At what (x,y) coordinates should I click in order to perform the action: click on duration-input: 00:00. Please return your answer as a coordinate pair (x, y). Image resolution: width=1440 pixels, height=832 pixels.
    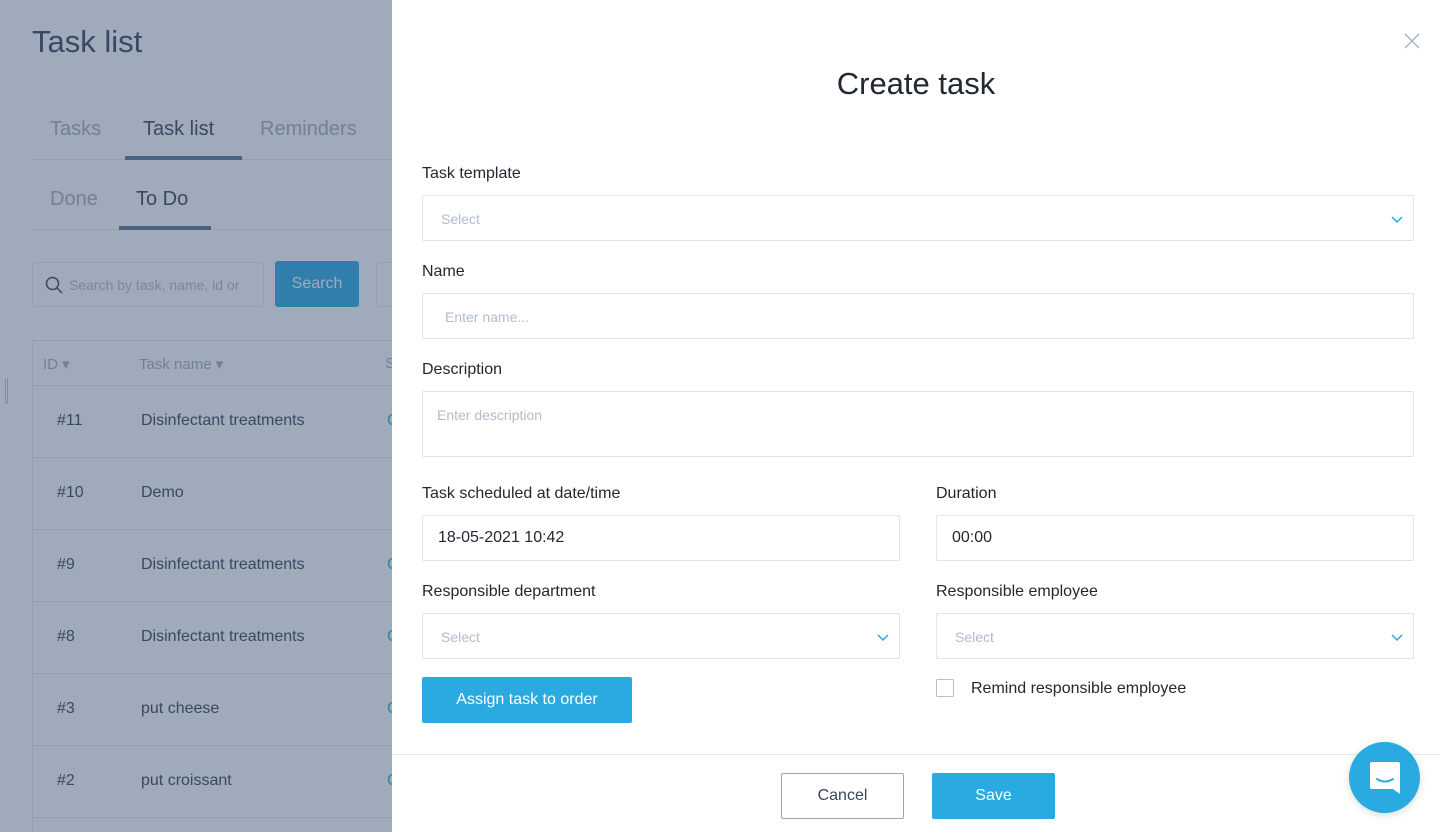
    Looking at the image, I should click on (1175, 538).